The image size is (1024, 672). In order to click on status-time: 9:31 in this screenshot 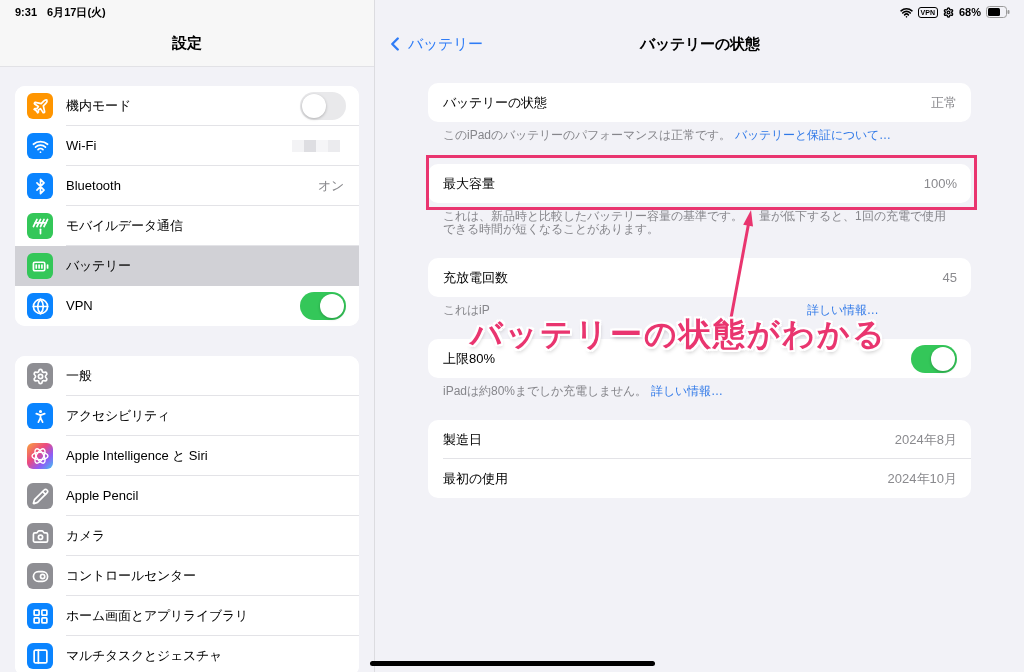, I will do `click(26, 12)`.